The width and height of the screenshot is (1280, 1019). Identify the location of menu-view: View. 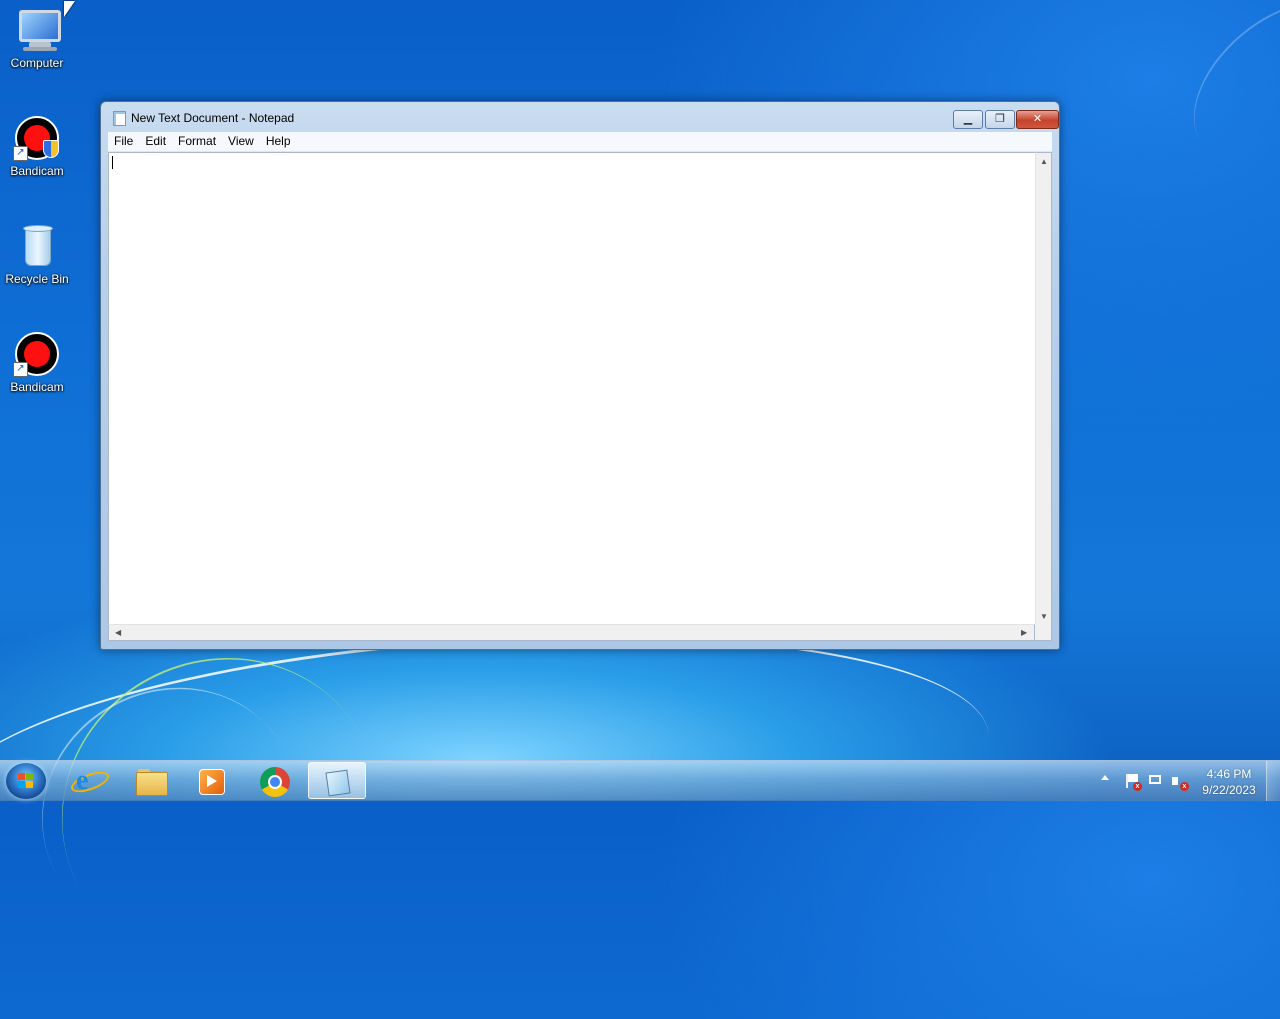
(241, 141).